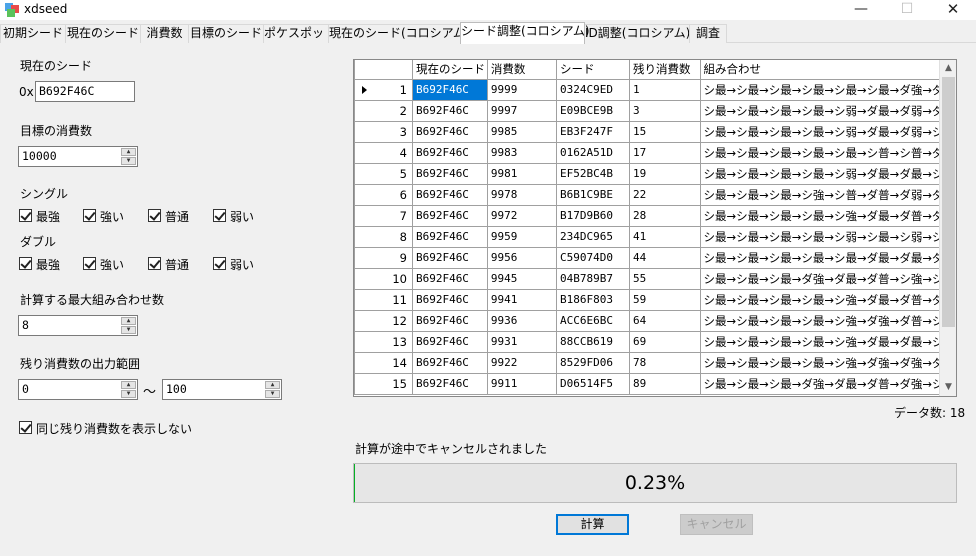  What do you see at coordinates (522, 152) in the screenshot?
I see `cell-consumption: 9983` at bounding box center [522, 152].